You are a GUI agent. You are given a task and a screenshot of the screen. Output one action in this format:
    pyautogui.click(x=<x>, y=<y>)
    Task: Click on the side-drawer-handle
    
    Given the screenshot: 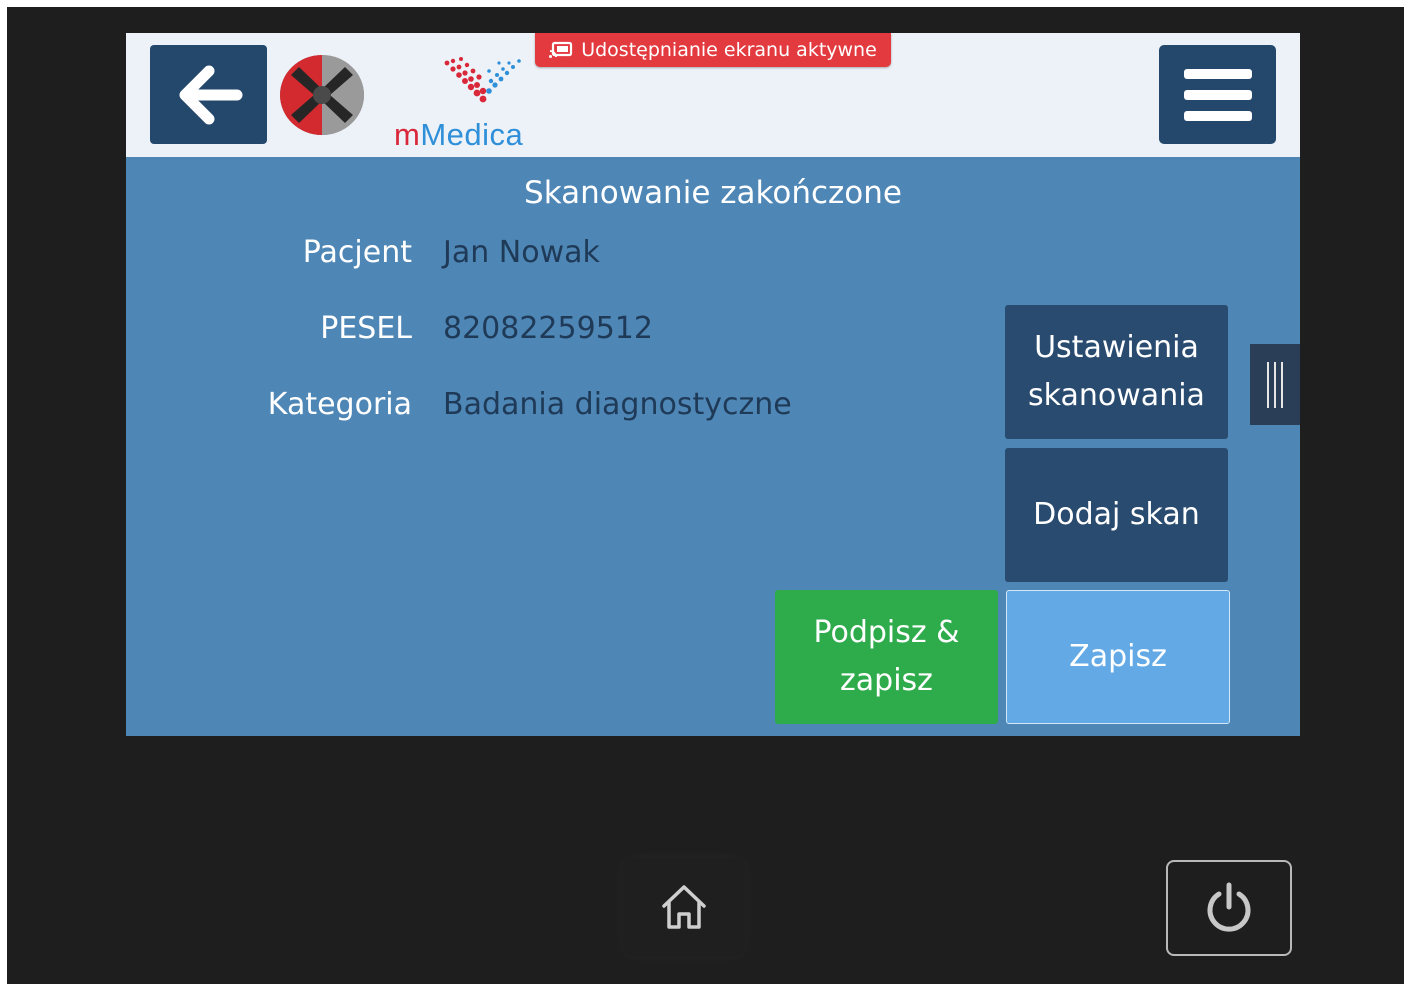 What is the action you would take?
    pyautogui.click(x=1275, y=384)
    